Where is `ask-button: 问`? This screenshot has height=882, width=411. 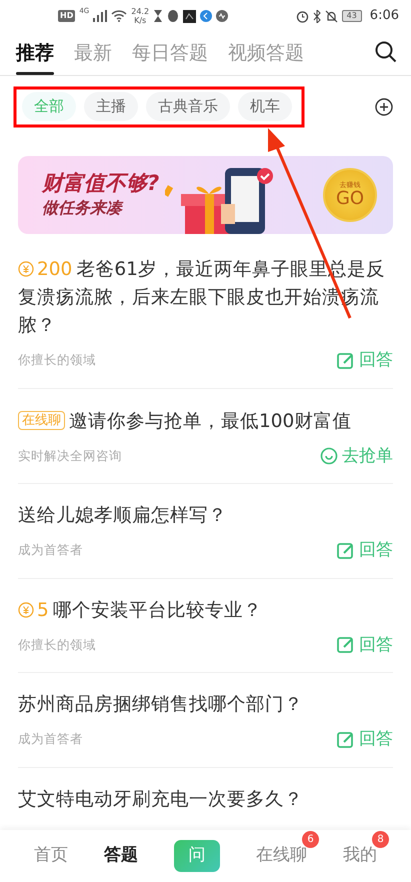
ask-button: 问 is located at coordinates (197, 856).